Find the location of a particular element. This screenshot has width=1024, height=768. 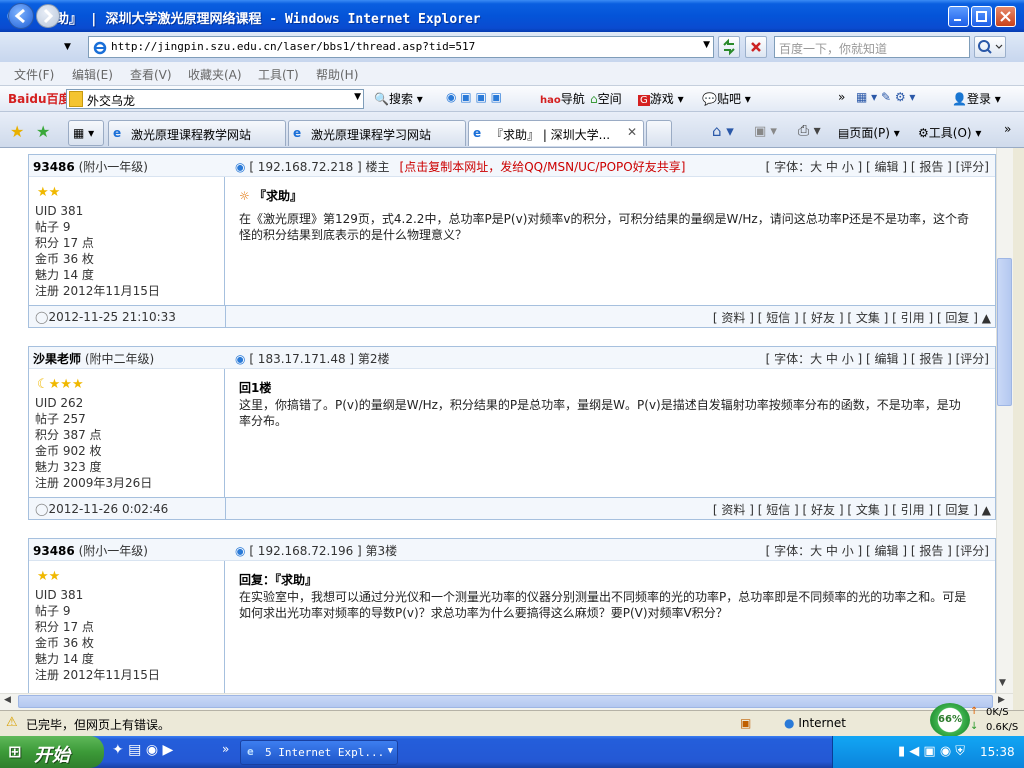

security-zone: ● Internet is located at coordinates (815, 723).